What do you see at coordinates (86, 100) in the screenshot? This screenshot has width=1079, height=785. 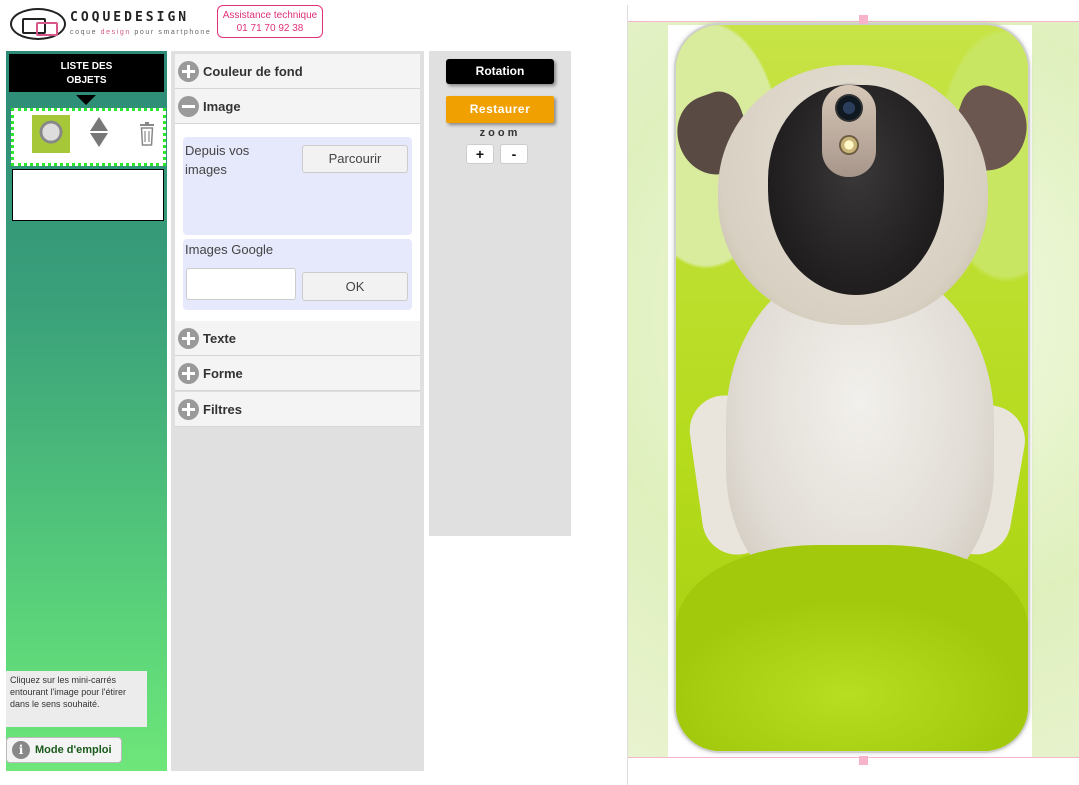 I see `header-pointer-icon` at bounding box center [86, 100].